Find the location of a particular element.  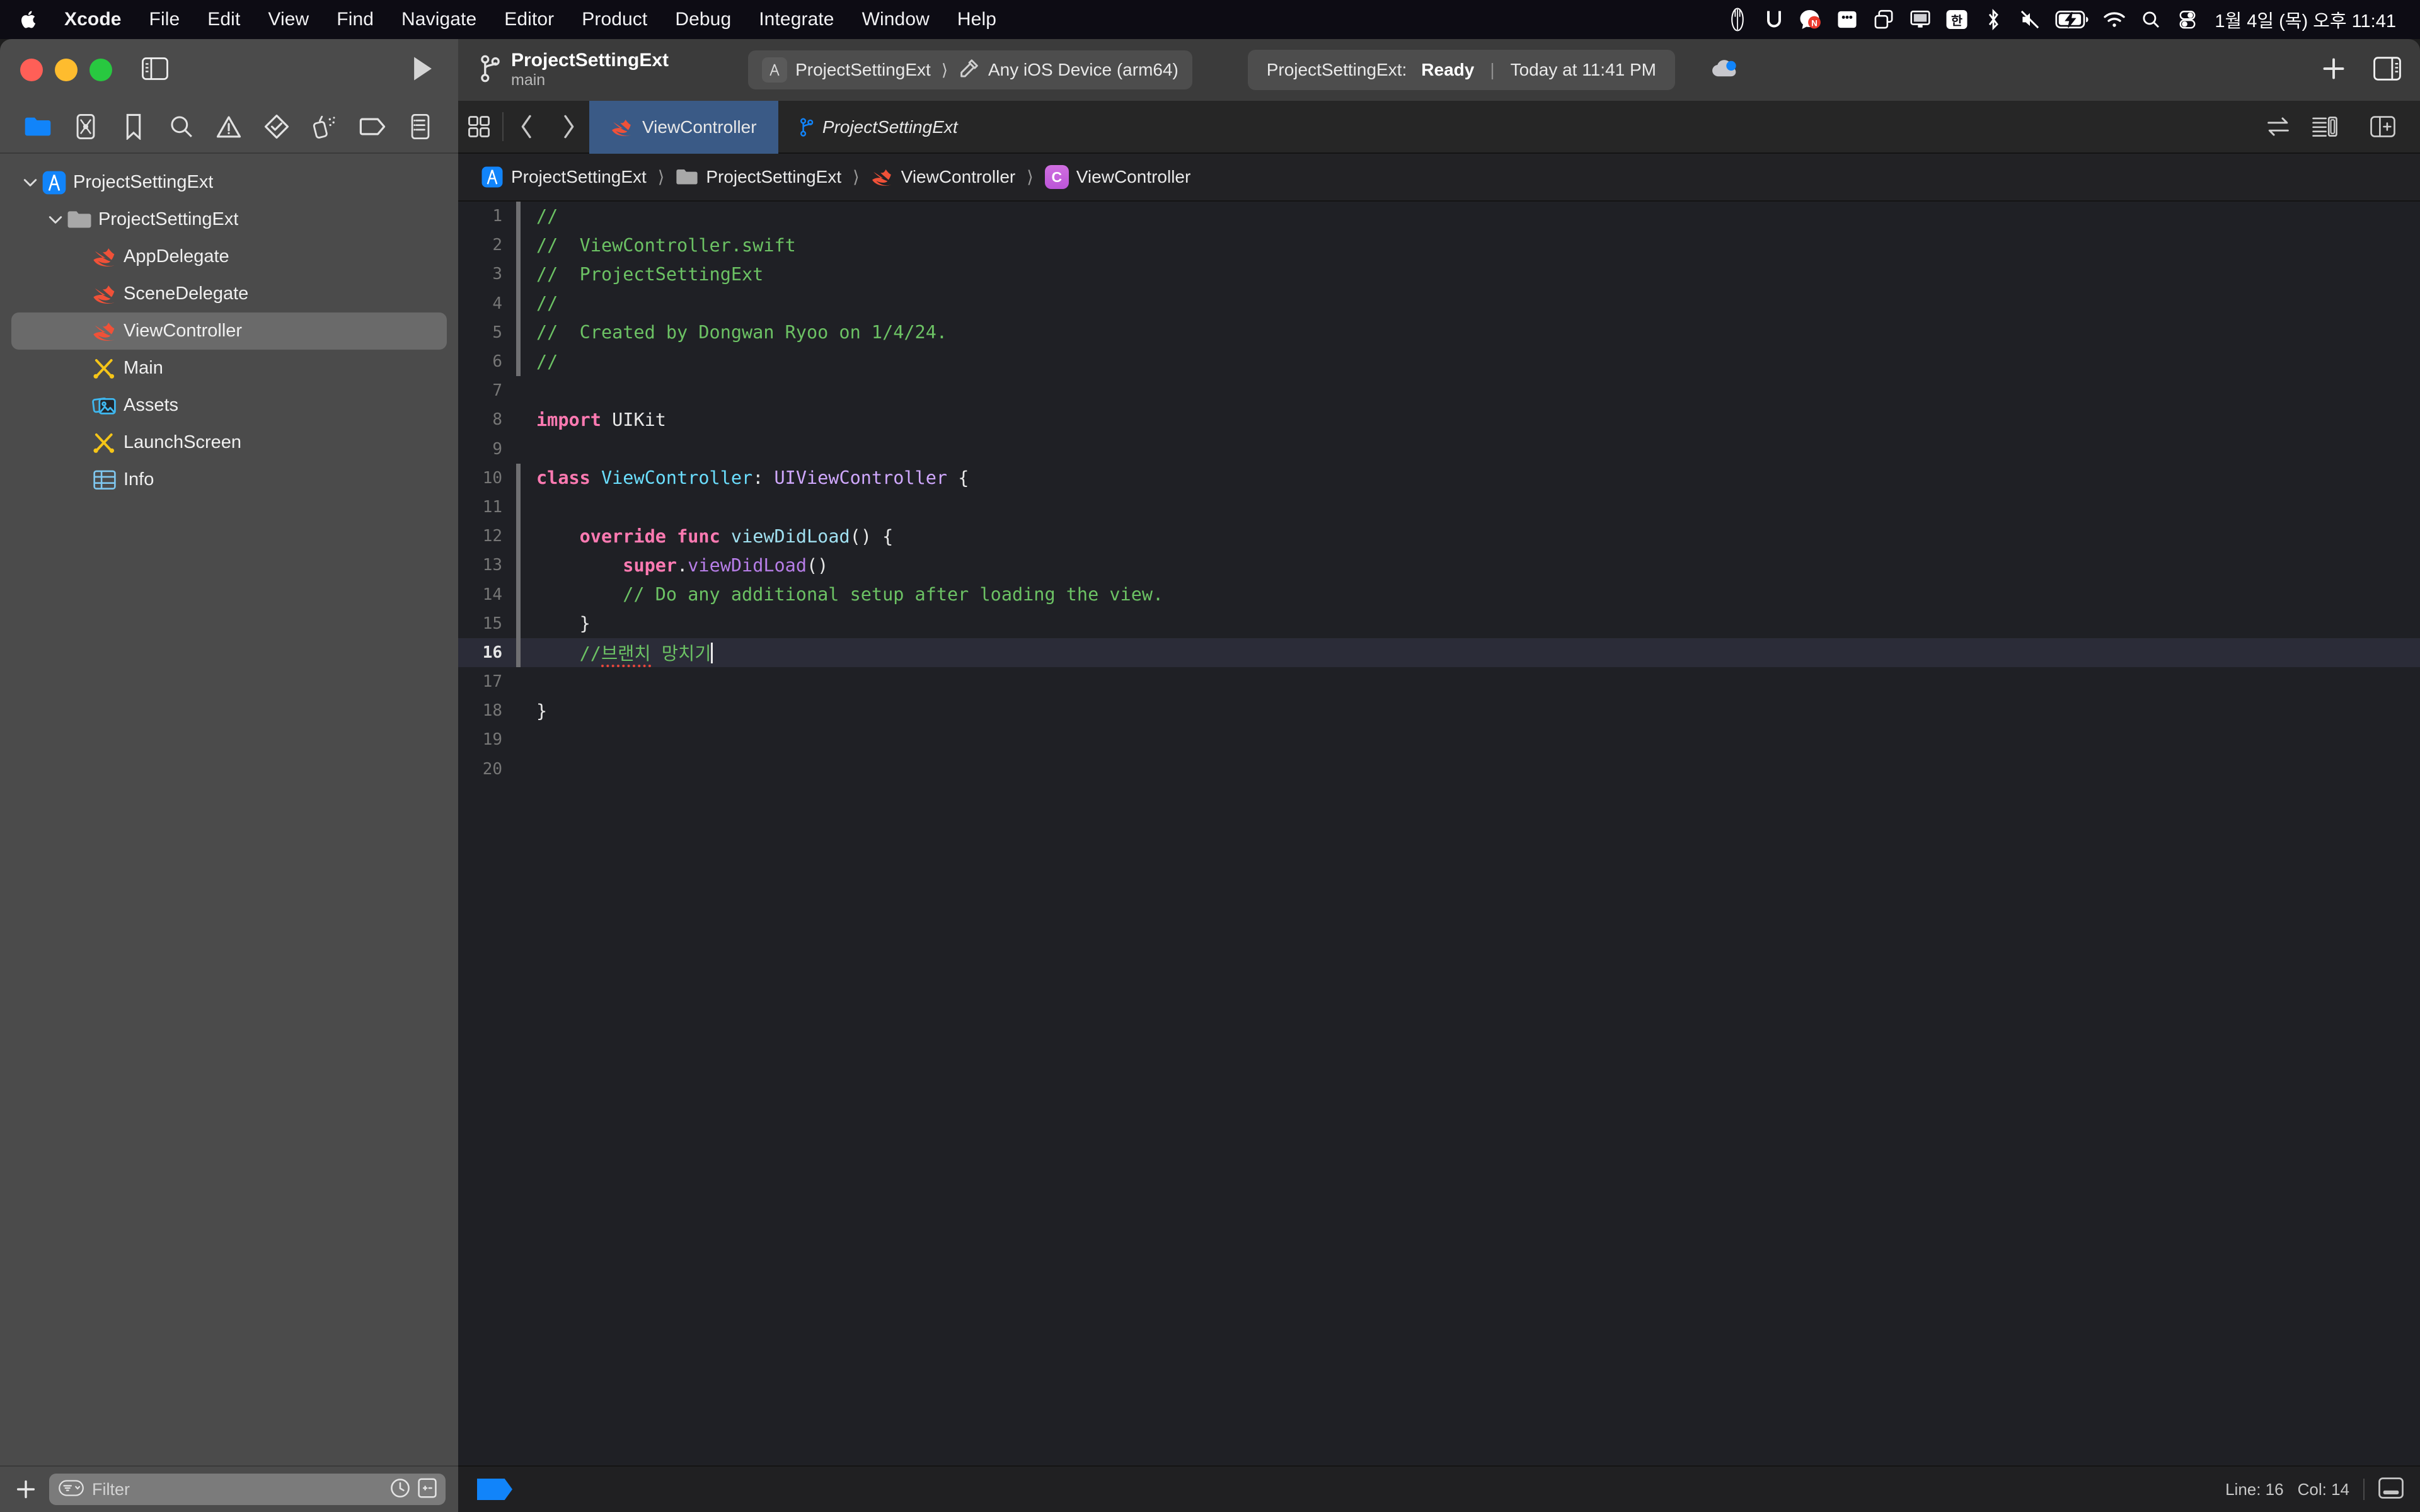

scheme-branch-block: ProjectSettingExt main is located at coordinates (563, 70).